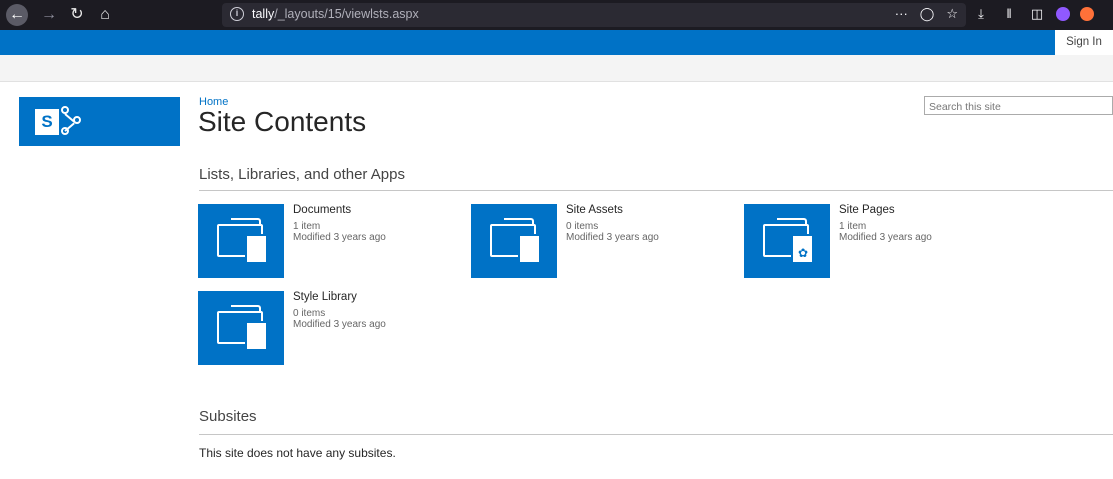 The image size is (1113, 479). Describe the element at coordinates (17, 15) in the screenshot. I see `back-arrow-icon: ←` at that location.